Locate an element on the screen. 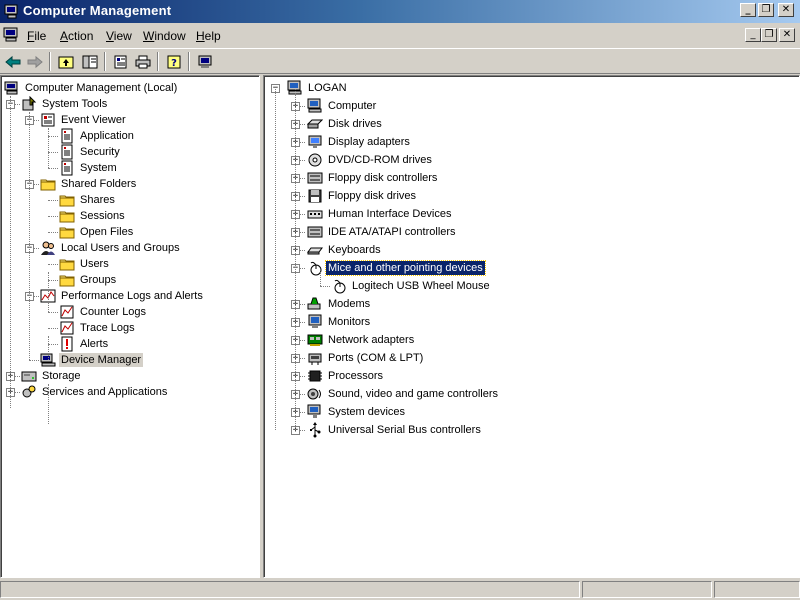 This screenshot has width=800, height=600. tree-node-label: Floppy disk controllers is located at coordinates (383, 178).